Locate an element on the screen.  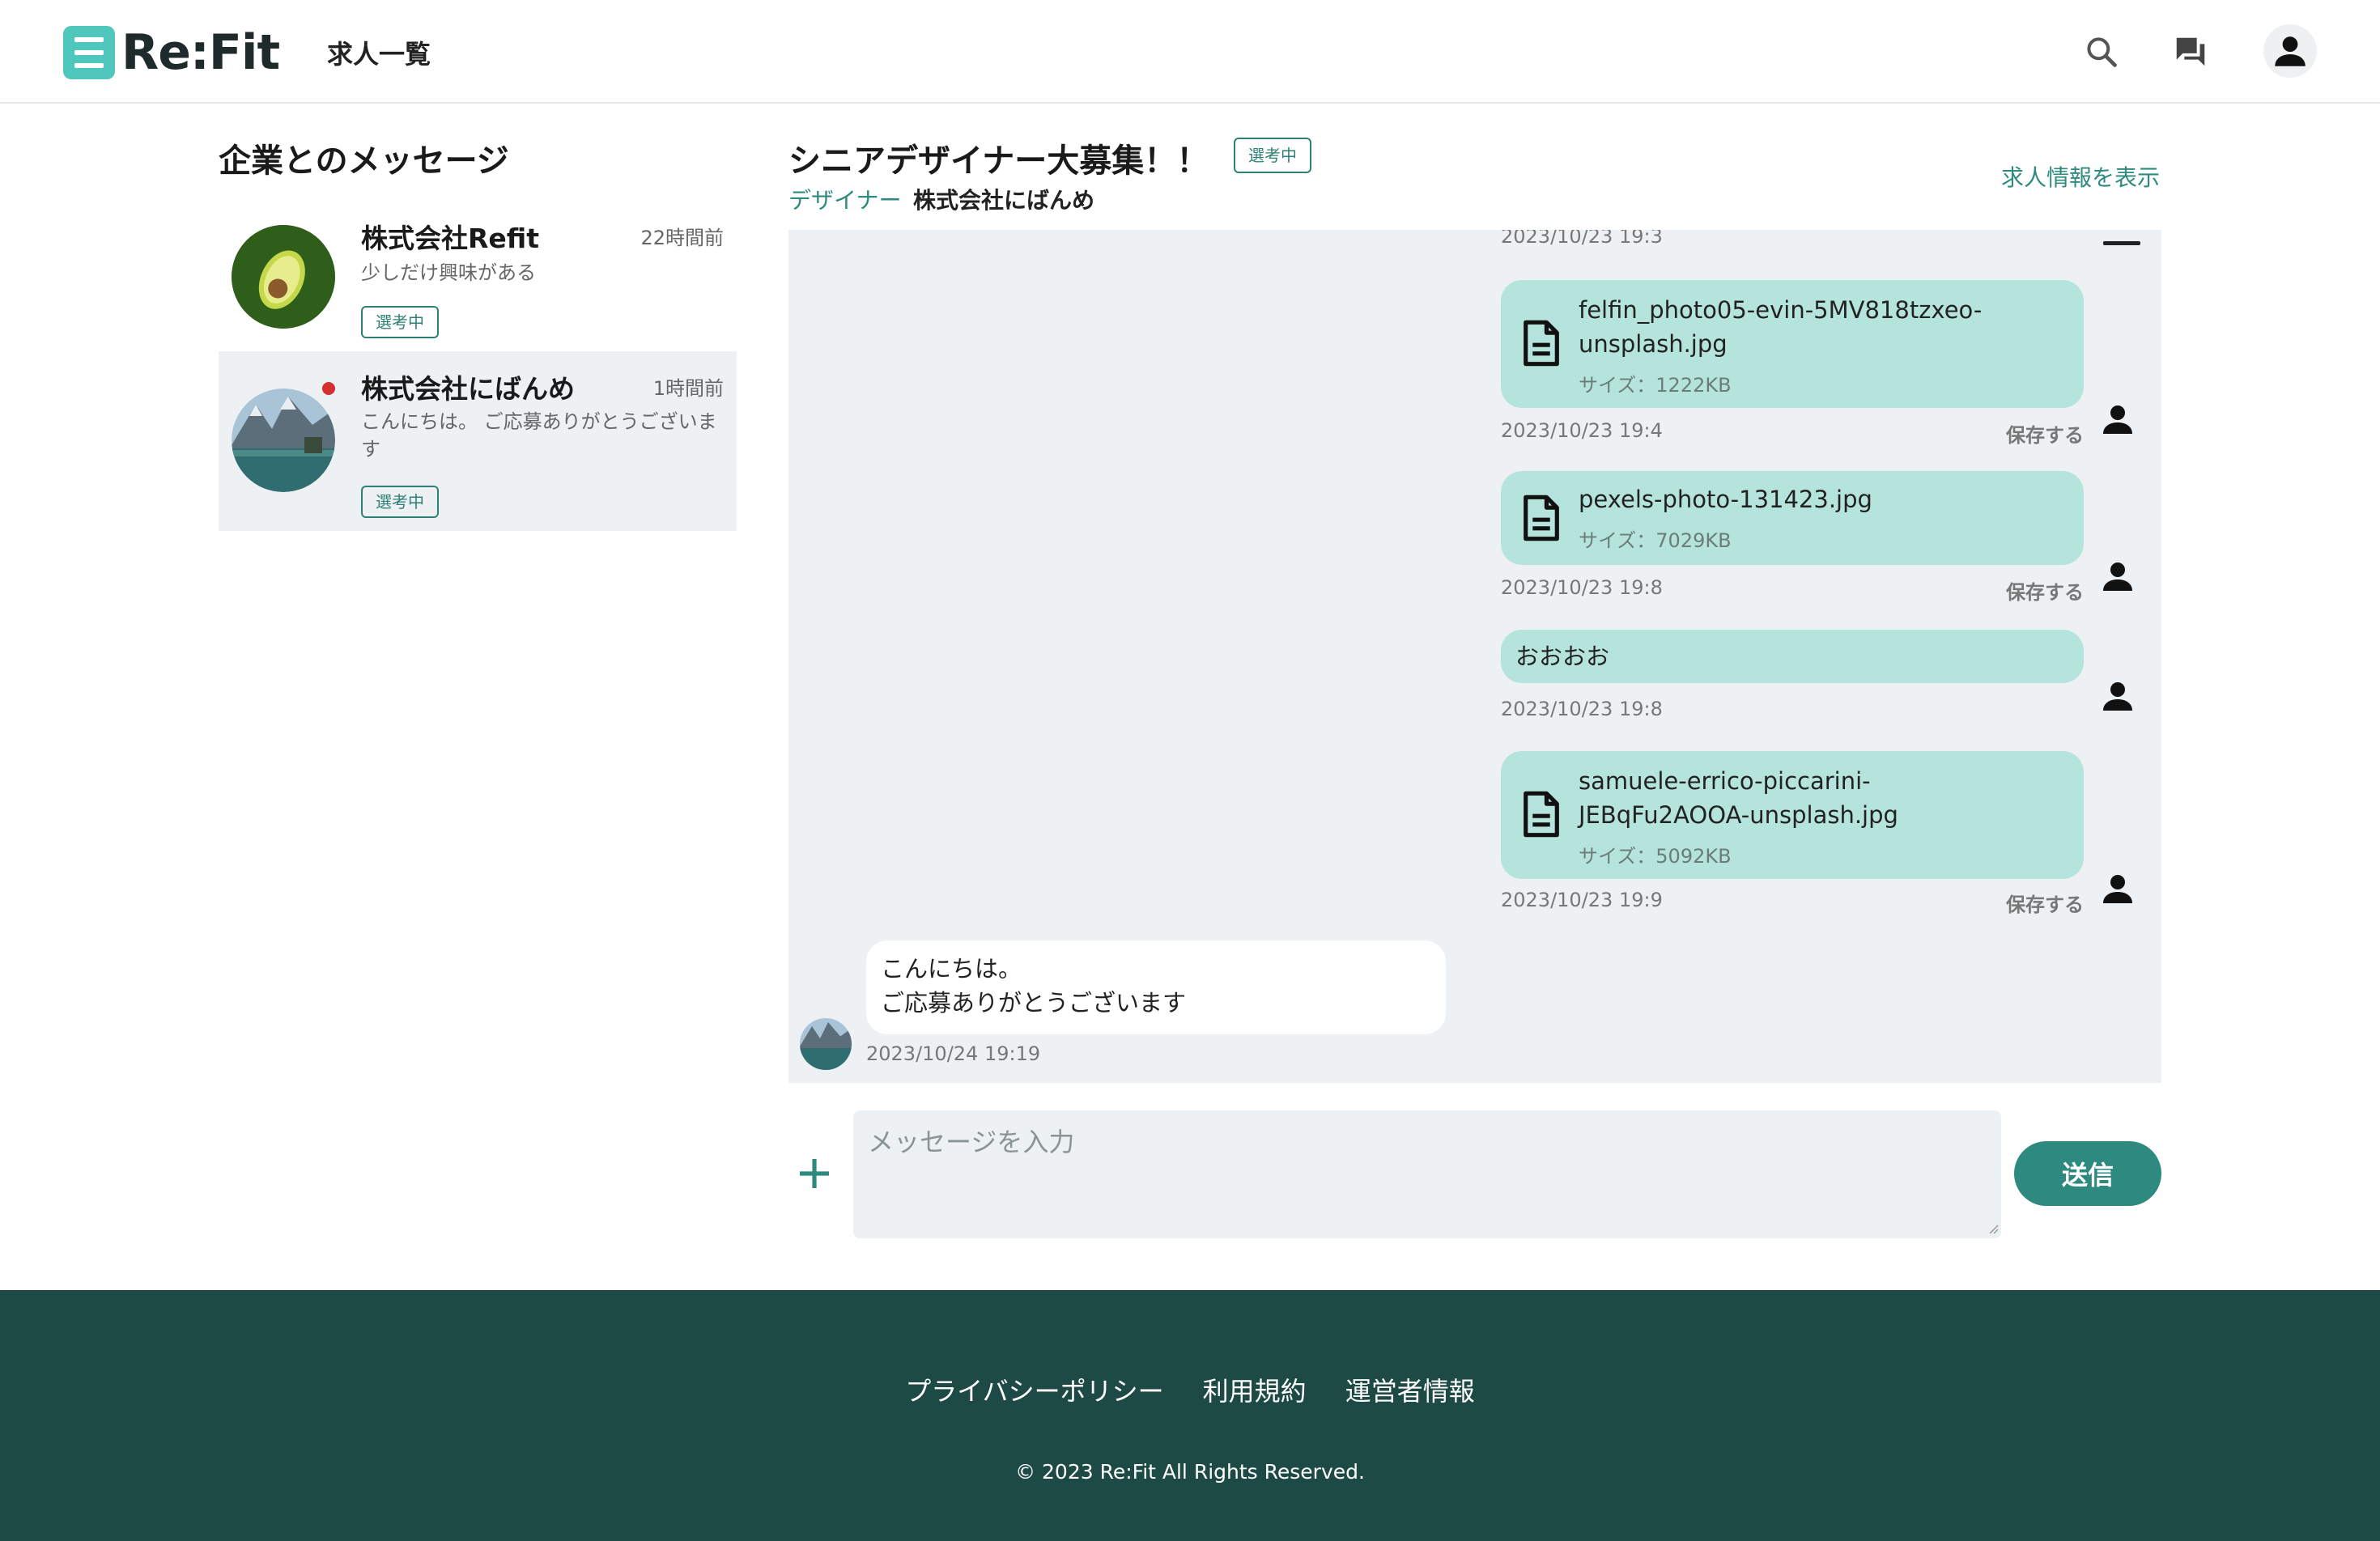
search-icon is located at coordinates (2101, 52).